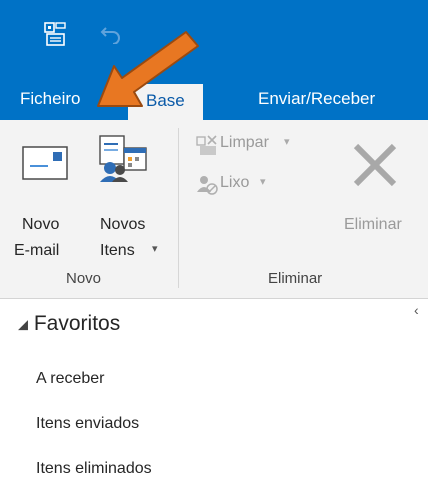 This screenshot has width=428, height=499. What do you see at coordinates (235, 182) in the screenshot?
I see `junk-label: Lixo` at bounding box center [235, 182].